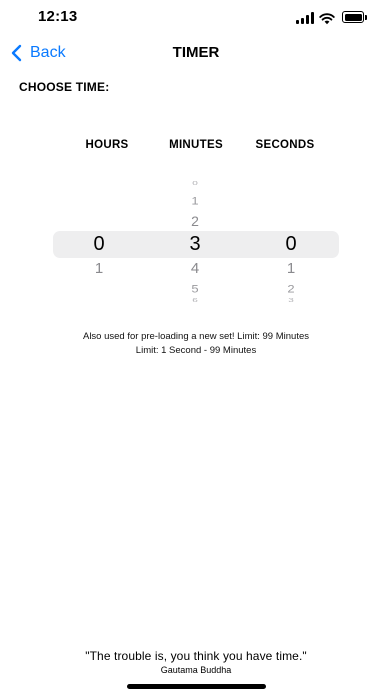  What do you see at coordinates (195, 200) in the screenshot?
I see `minutes-option: 1` at bounding box center [195, 200].